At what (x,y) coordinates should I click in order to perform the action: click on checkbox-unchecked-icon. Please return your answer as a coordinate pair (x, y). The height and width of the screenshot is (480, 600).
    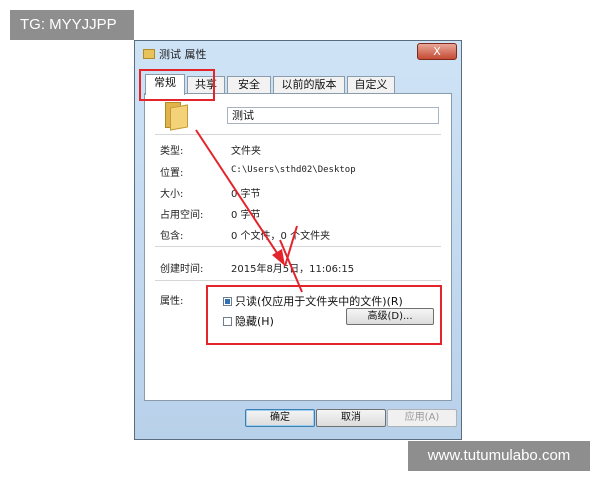
    Looking at the image, I should click on (227, 321).